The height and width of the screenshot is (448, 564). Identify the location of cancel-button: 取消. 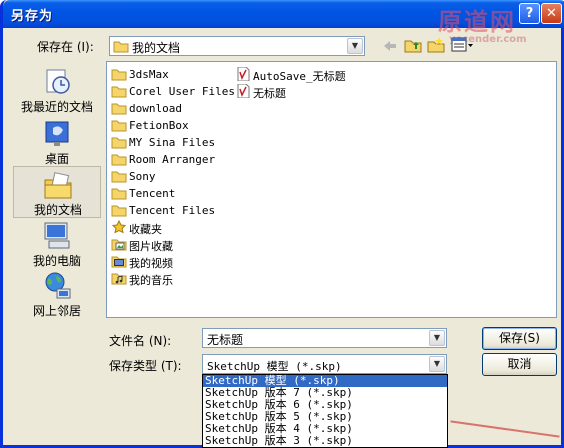
(519, 364).